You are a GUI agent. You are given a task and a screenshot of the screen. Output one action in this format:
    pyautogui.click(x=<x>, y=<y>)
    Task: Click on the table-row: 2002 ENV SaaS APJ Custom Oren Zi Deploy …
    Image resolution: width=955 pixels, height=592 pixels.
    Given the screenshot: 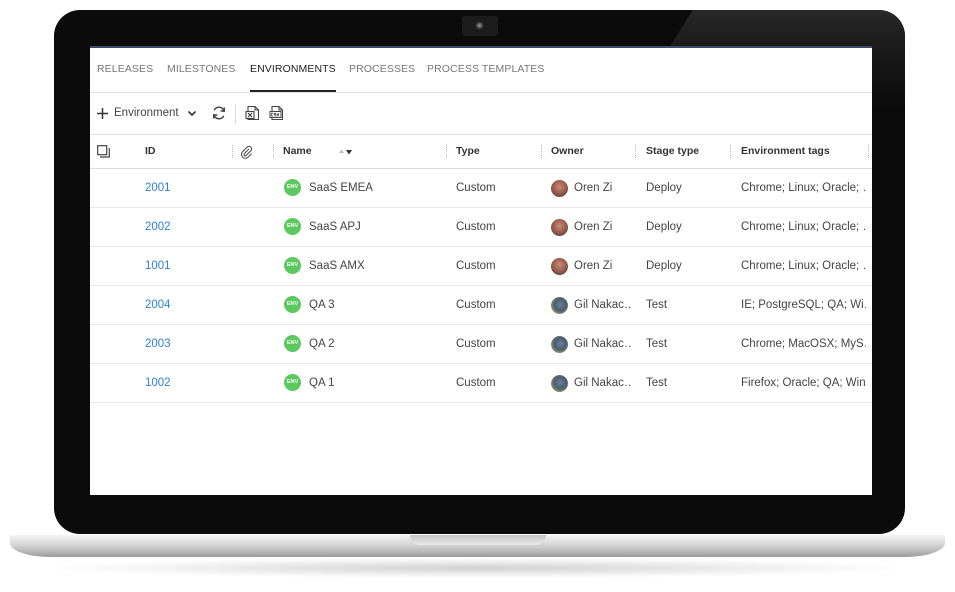 What is the action you would take?
    pyautogui.click(x=481, y=227)
    